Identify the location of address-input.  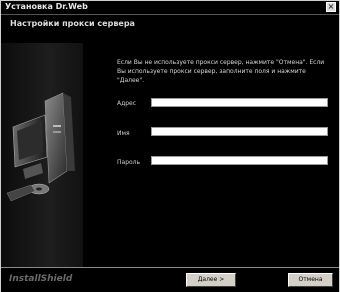
(239, 102).